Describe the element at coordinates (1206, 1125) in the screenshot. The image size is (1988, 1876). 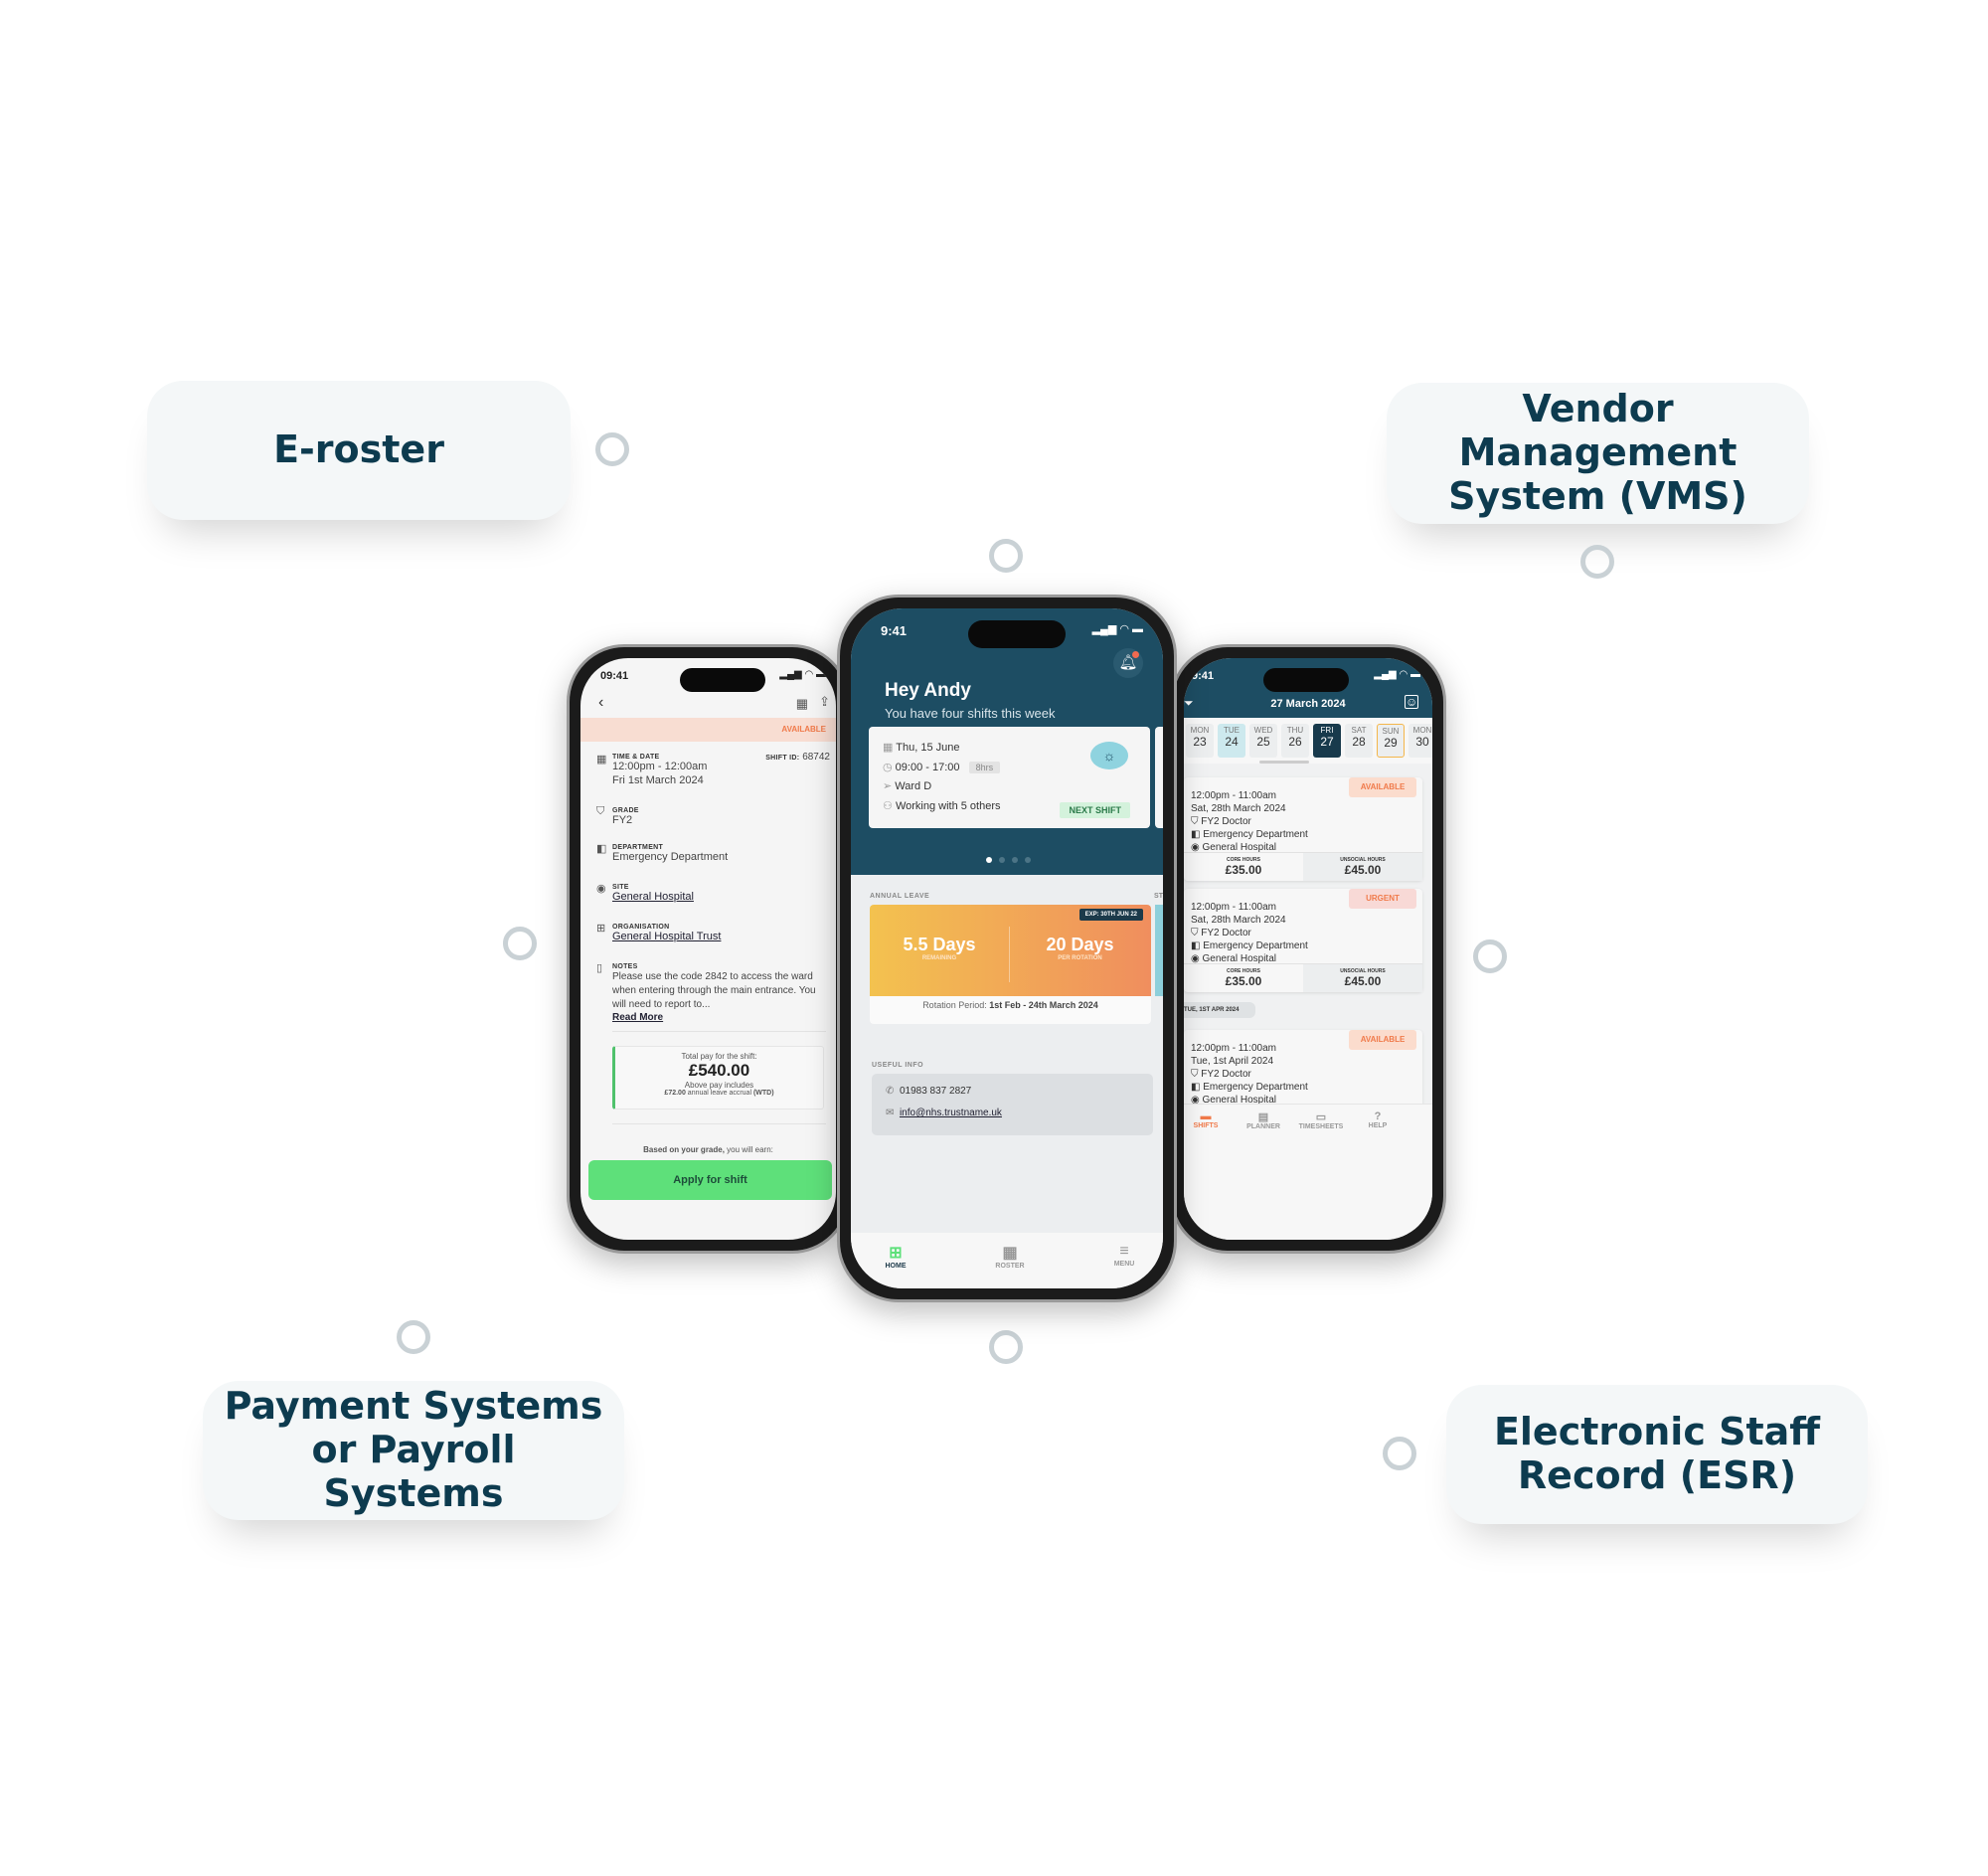
I see `nav-label: SHIFTS` at that location.